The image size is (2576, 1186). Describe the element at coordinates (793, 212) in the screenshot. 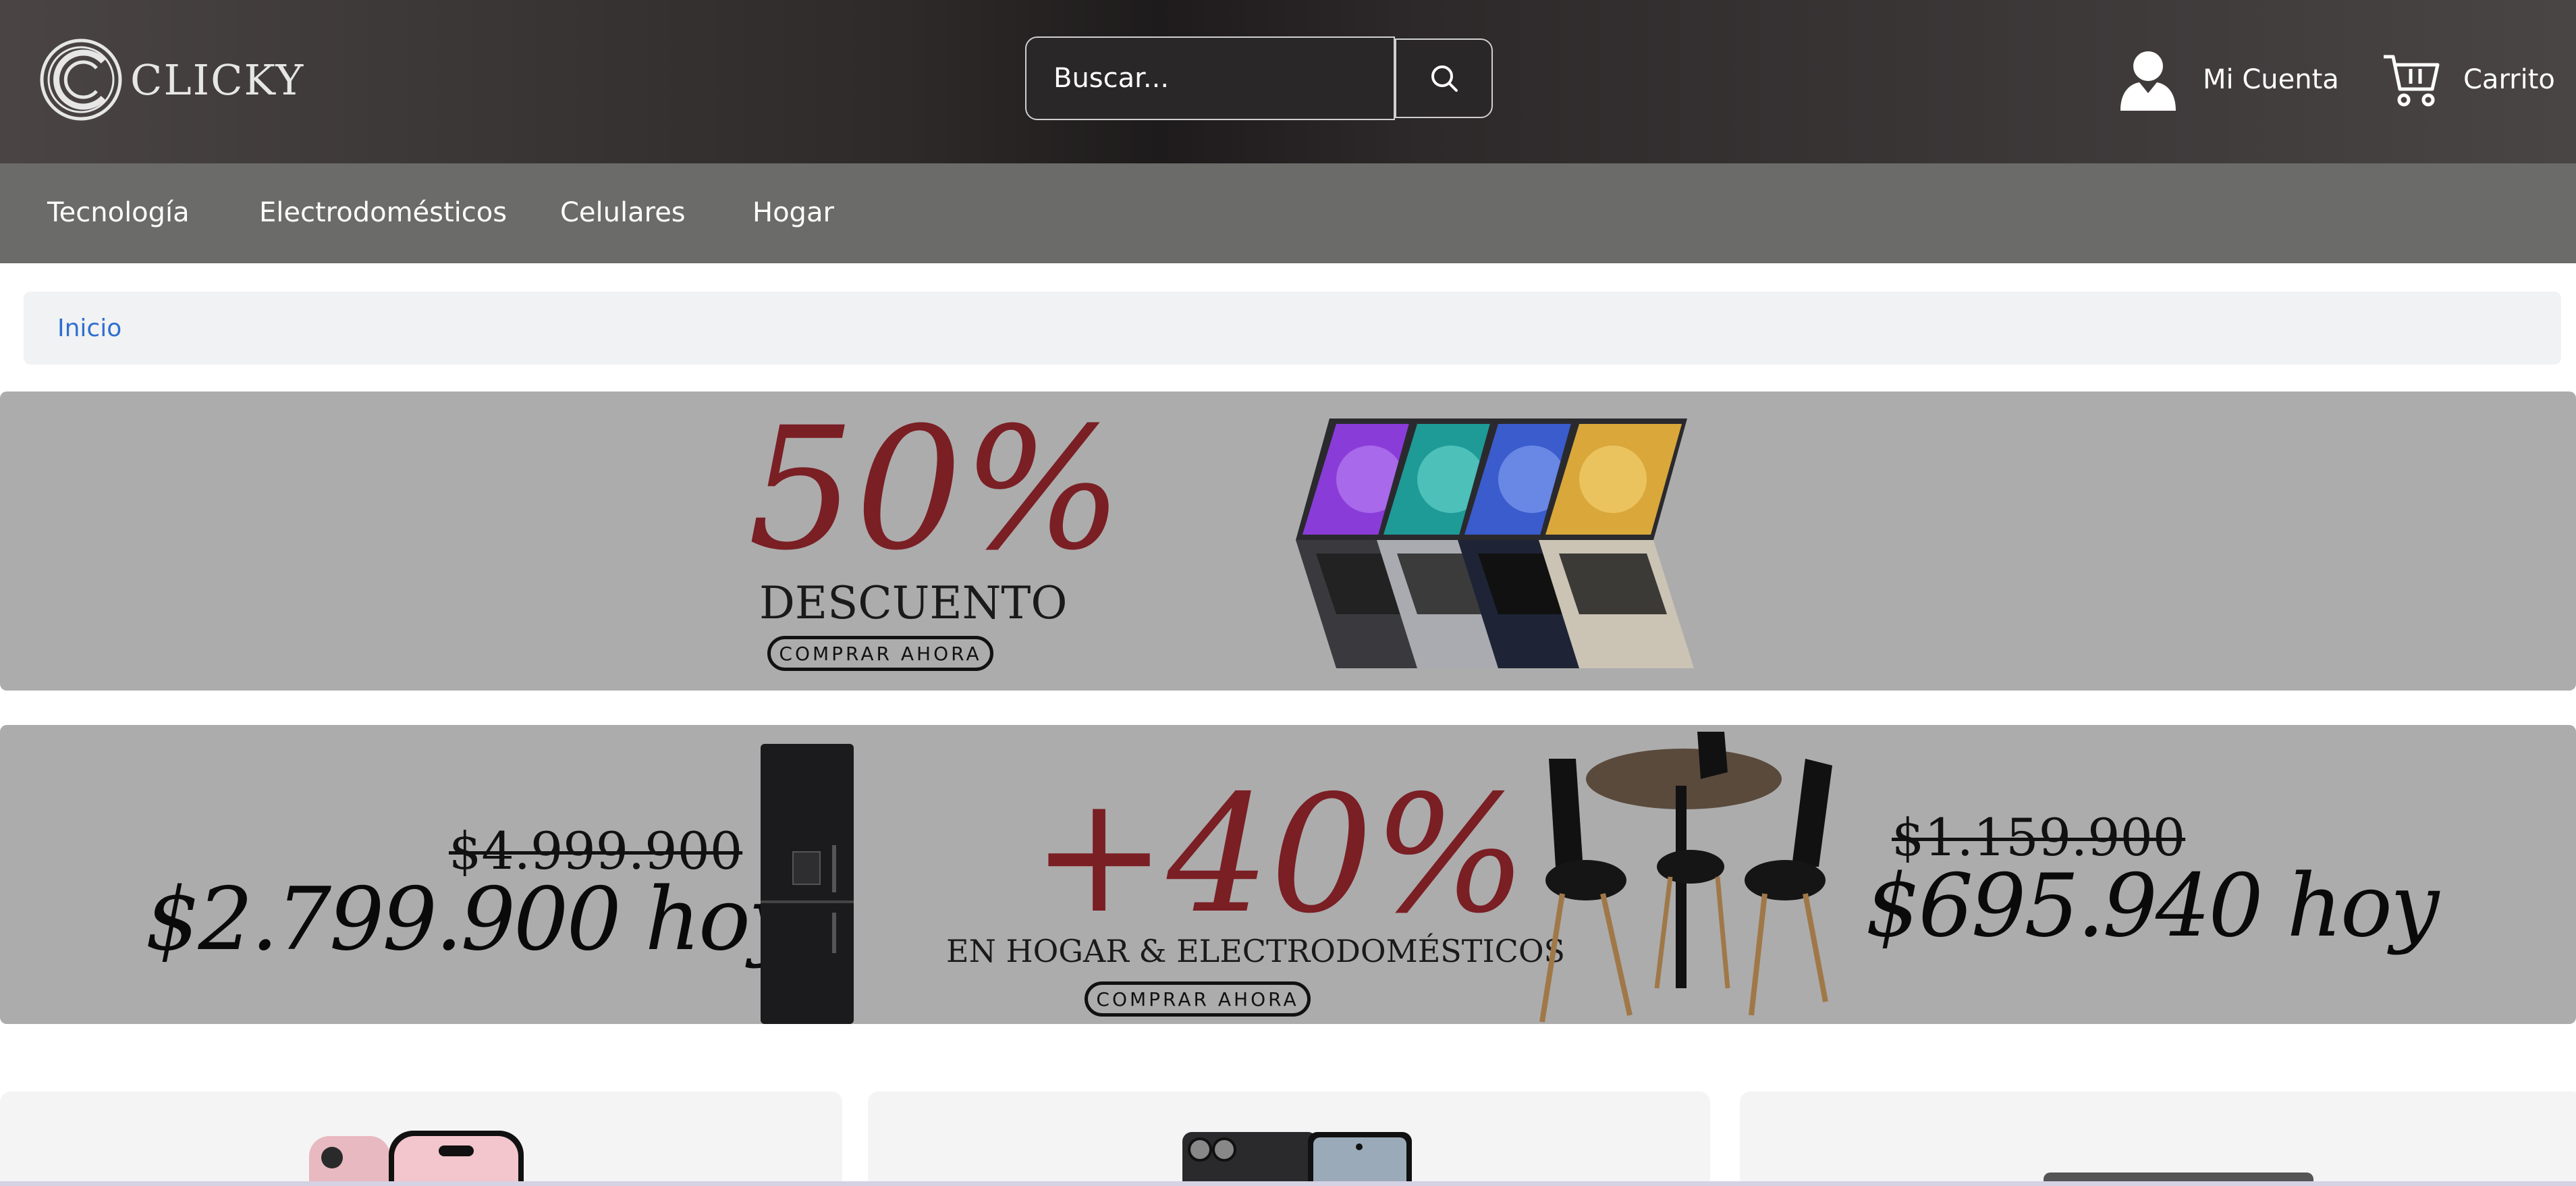

I see `nav-item-hogar: Hogar` at that location.